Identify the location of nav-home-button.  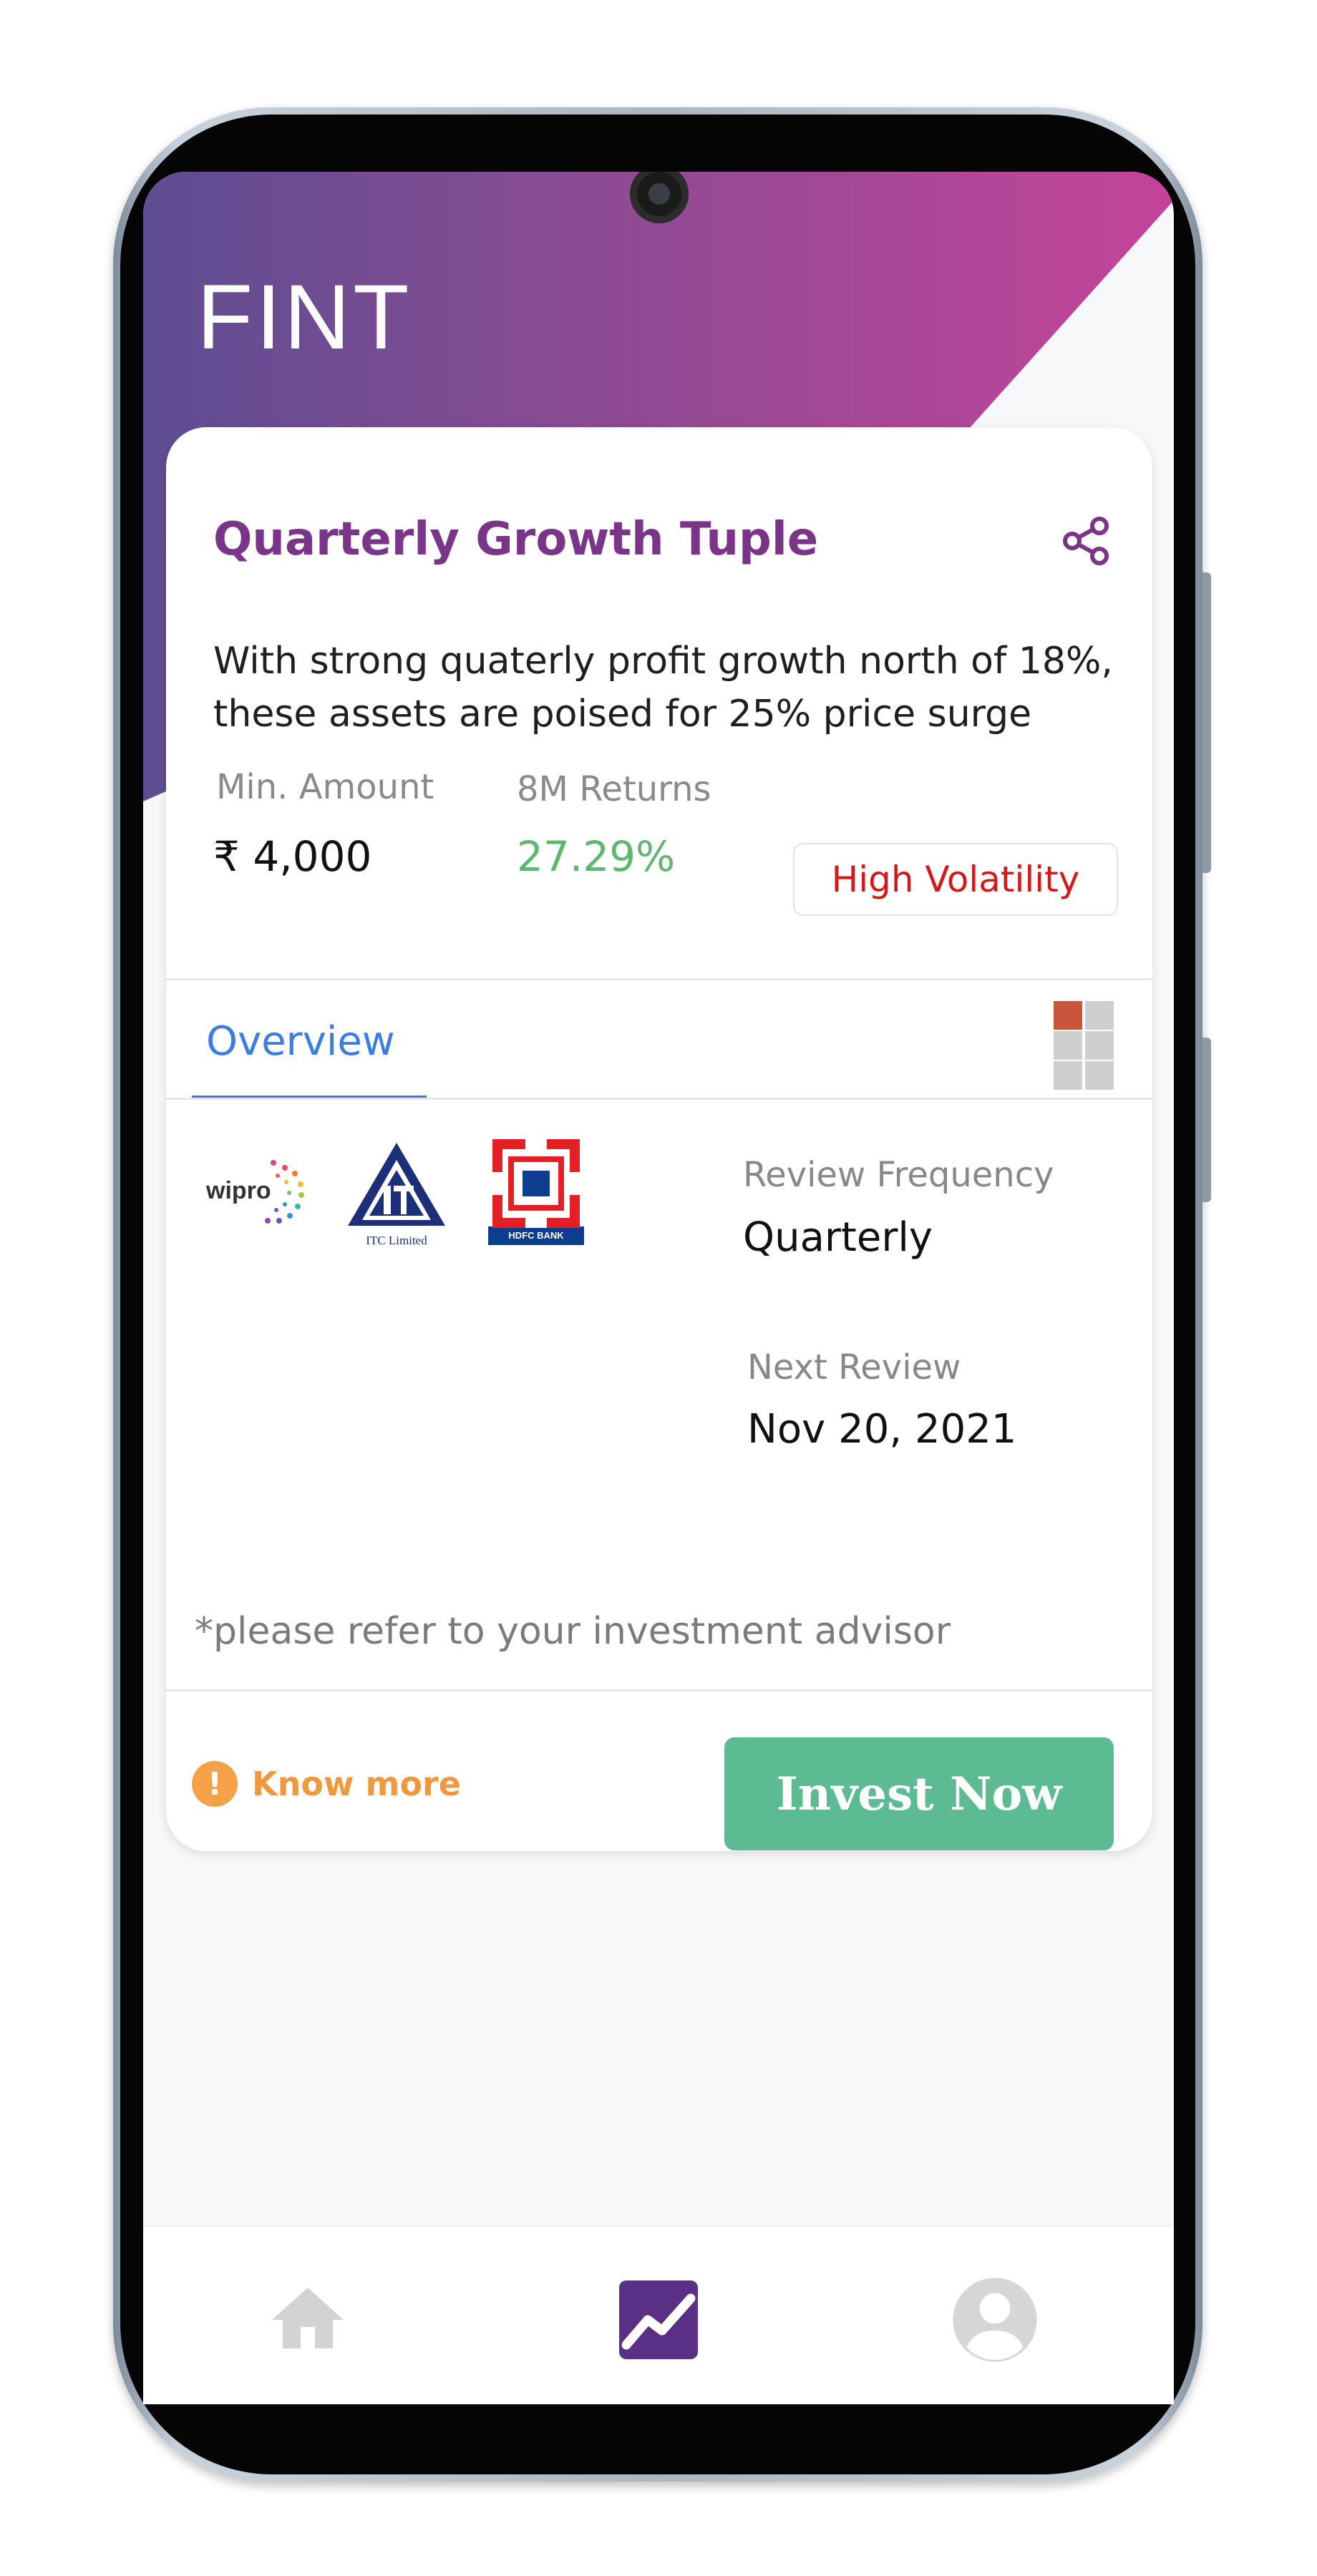
(308, 2320).